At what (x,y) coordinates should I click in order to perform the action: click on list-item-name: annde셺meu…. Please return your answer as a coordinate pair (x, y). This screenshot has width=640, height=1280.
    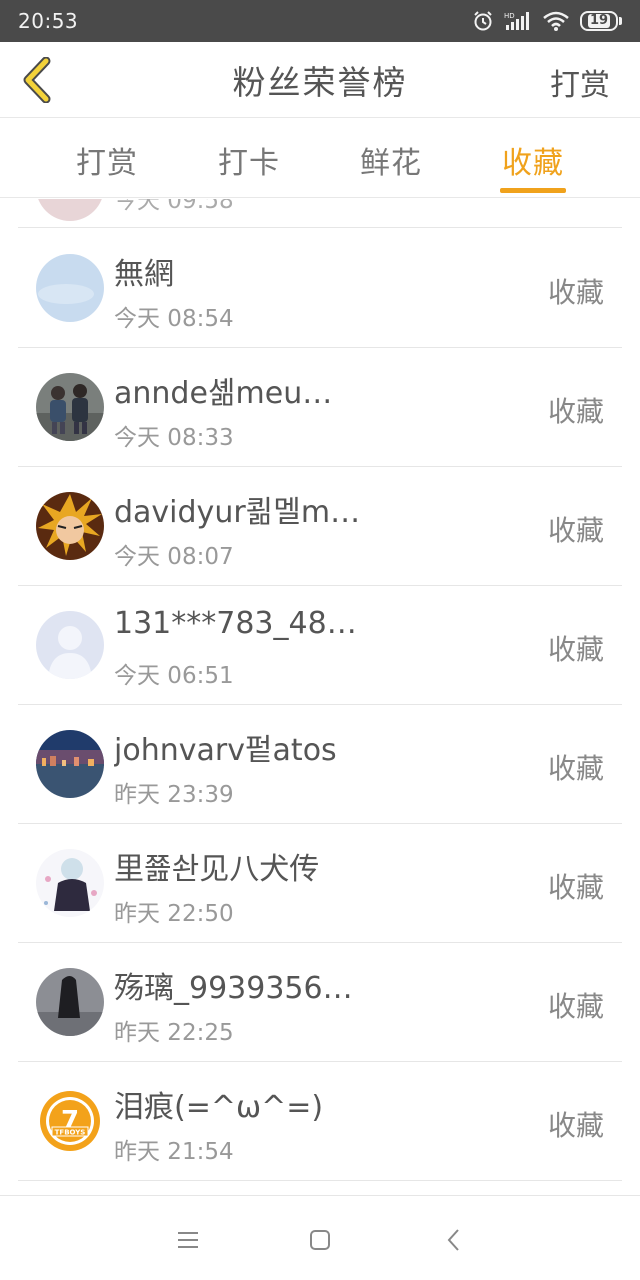
    Looking at the image, I should click on (223, 393).